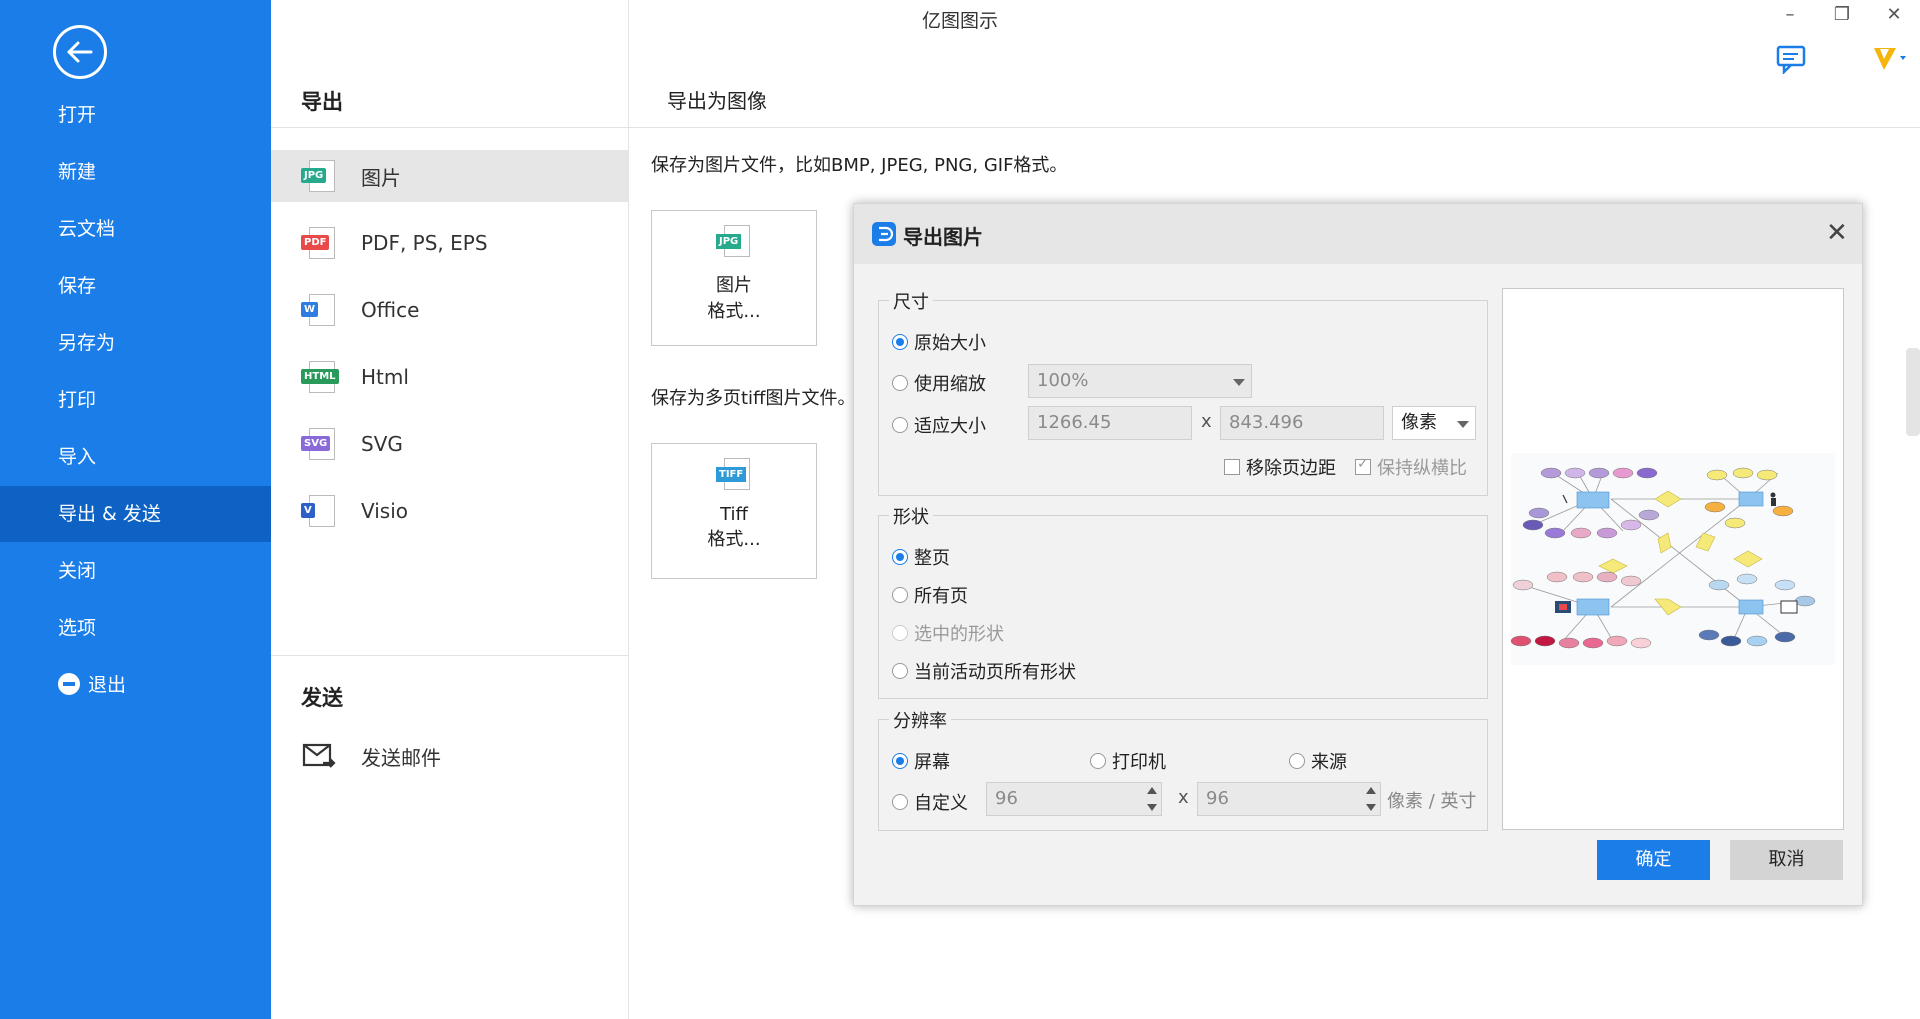 The height and width of the screenshot is (1019, 1920). Describe the element at coordinates (135, 343) in the screenshot. I see `sidebar-item-save-as: 另存为` at that location.